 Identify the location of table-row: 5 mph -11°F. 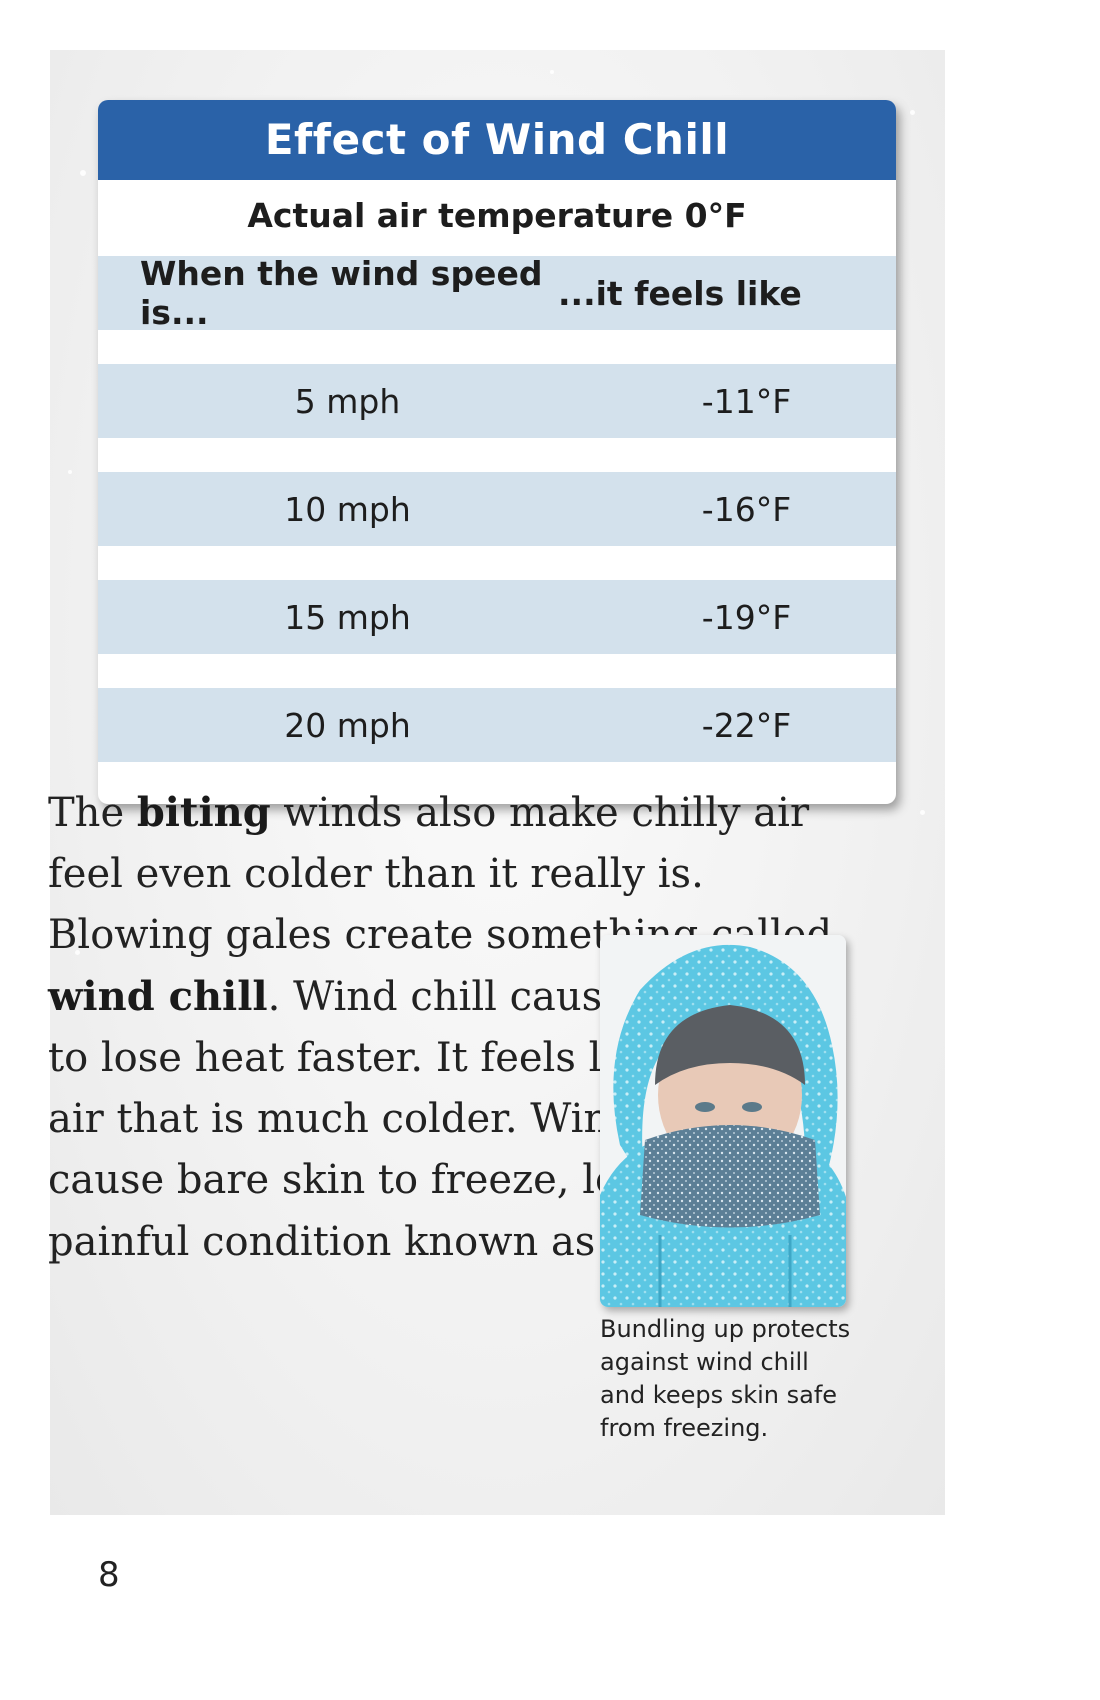
(497, 401).